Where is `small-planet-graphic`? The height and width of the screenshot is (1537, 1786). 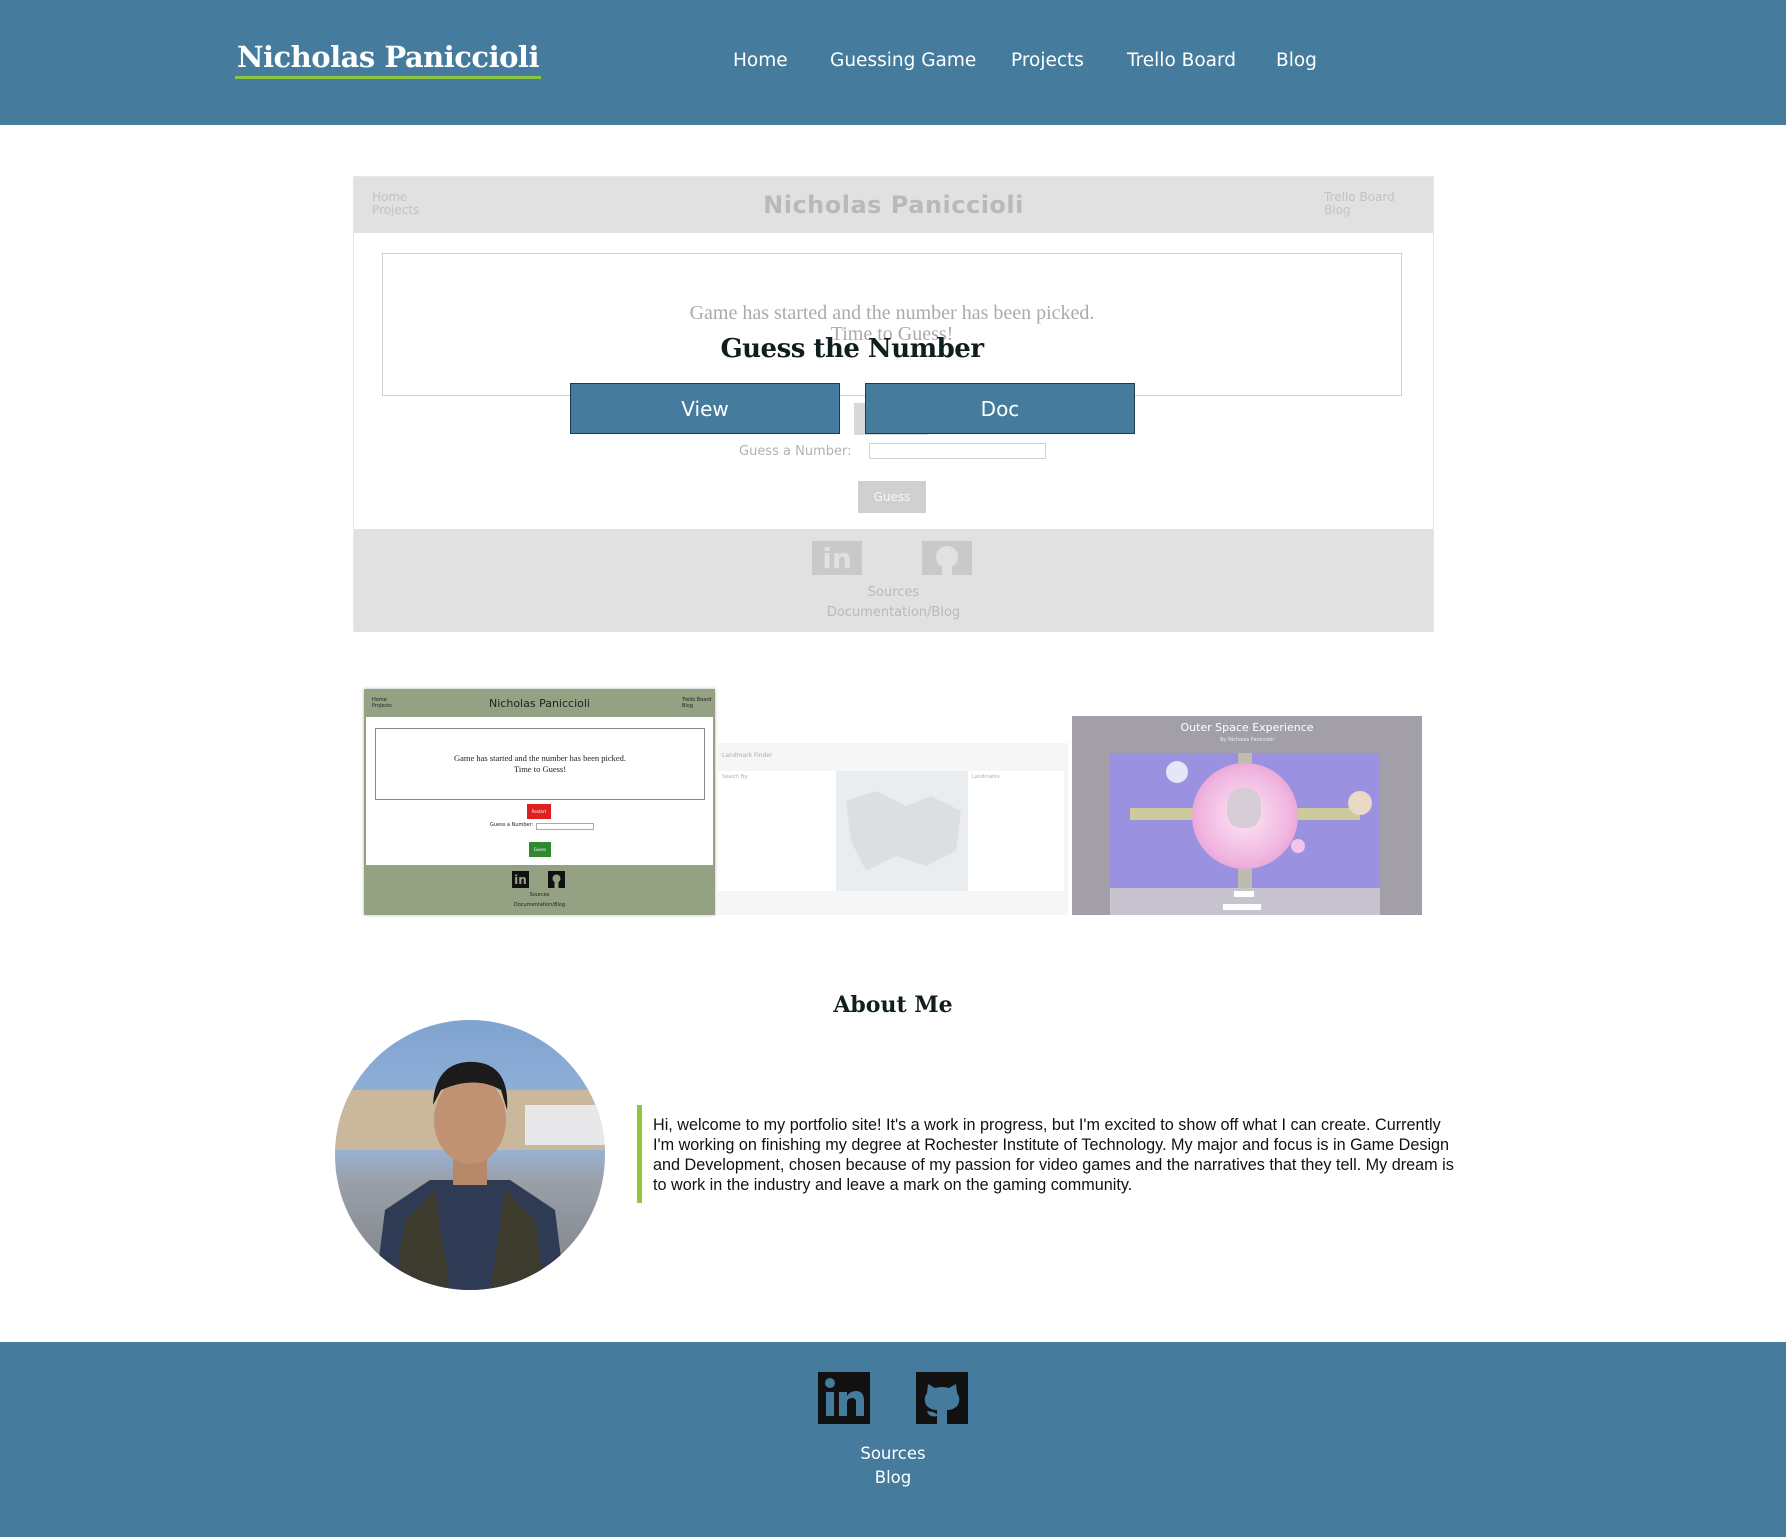 small-planet-graphic is located at coordinates (1298, 846).